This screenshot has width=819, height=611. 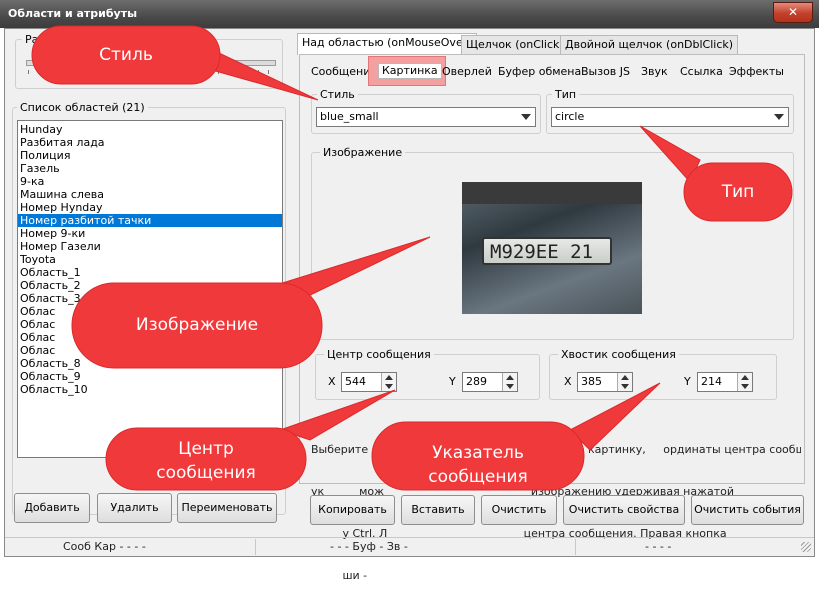 What do you see at coordinates (438, 510) in the screenshot?
I see `paste-button: Вставить` at bounding box center [438, 510].